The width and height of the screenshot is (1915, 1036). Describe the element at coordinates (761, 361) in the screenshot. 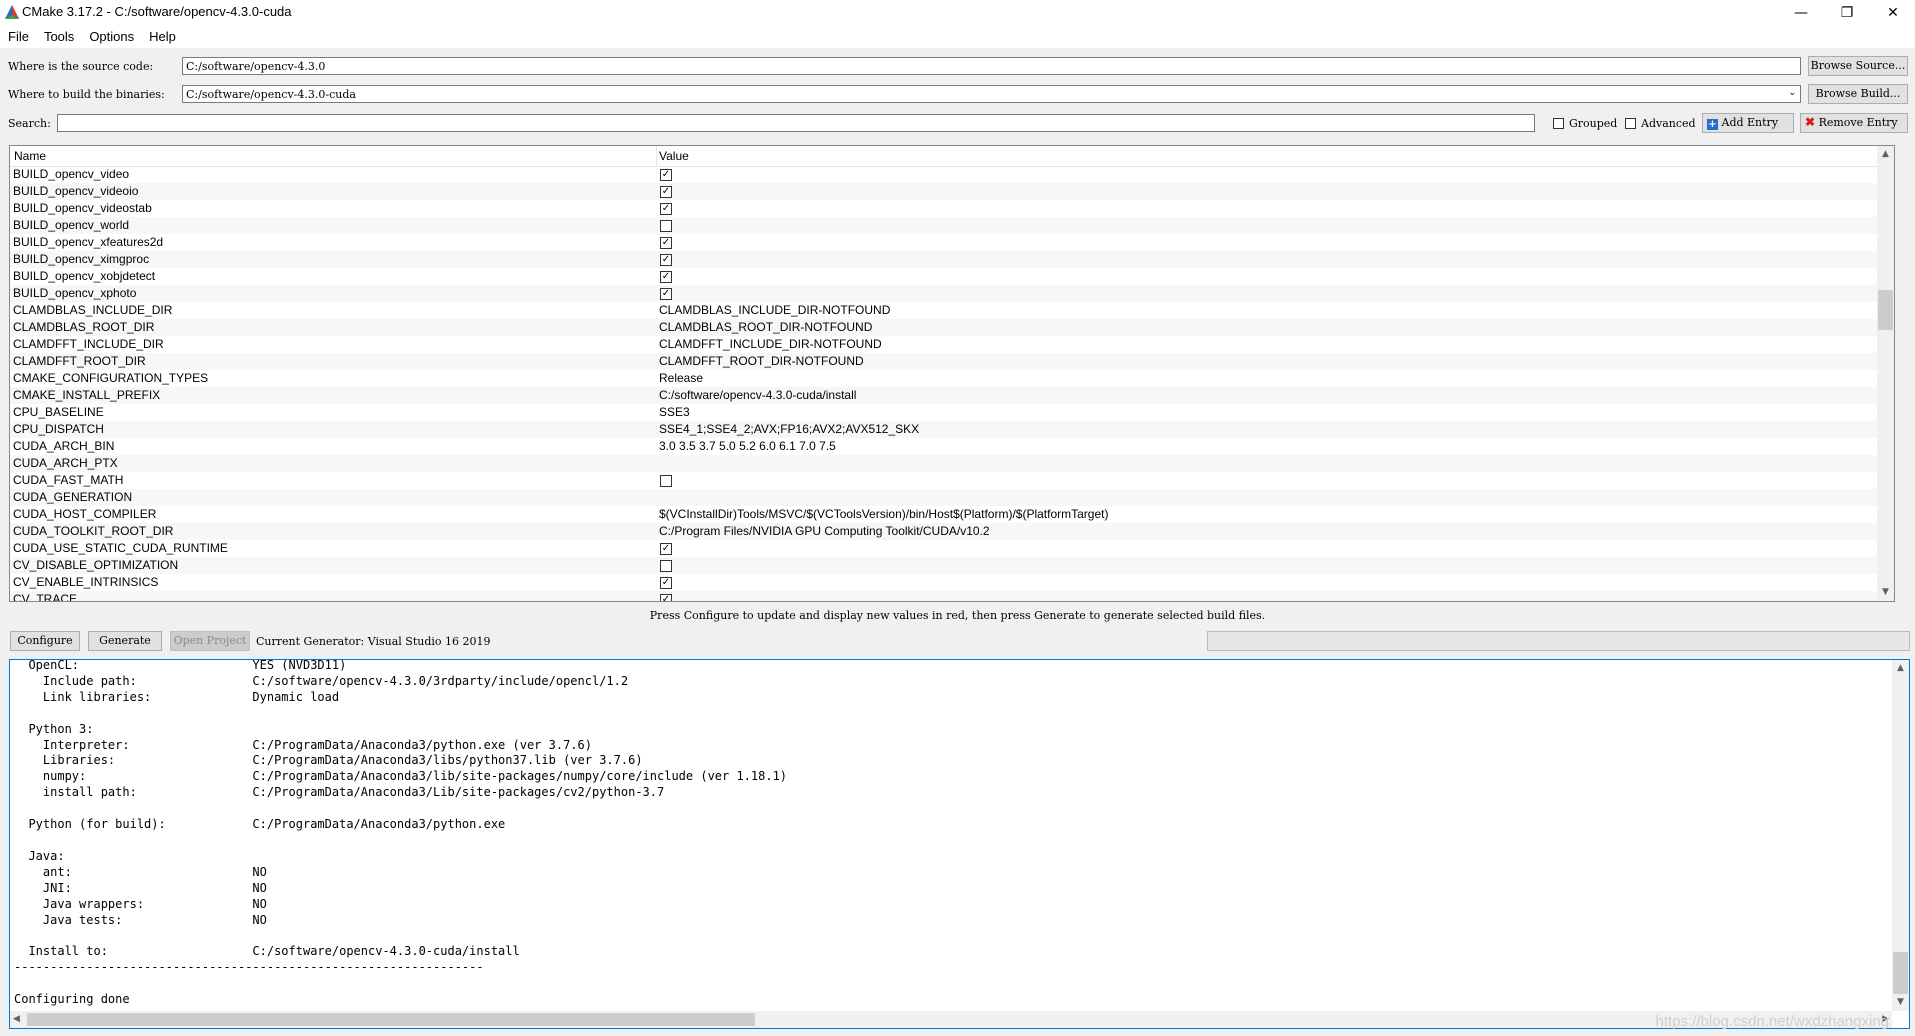

I see `cache-entry-value: CLAMDFFT_ROOT_DIR-NOTFOUND` at that location.